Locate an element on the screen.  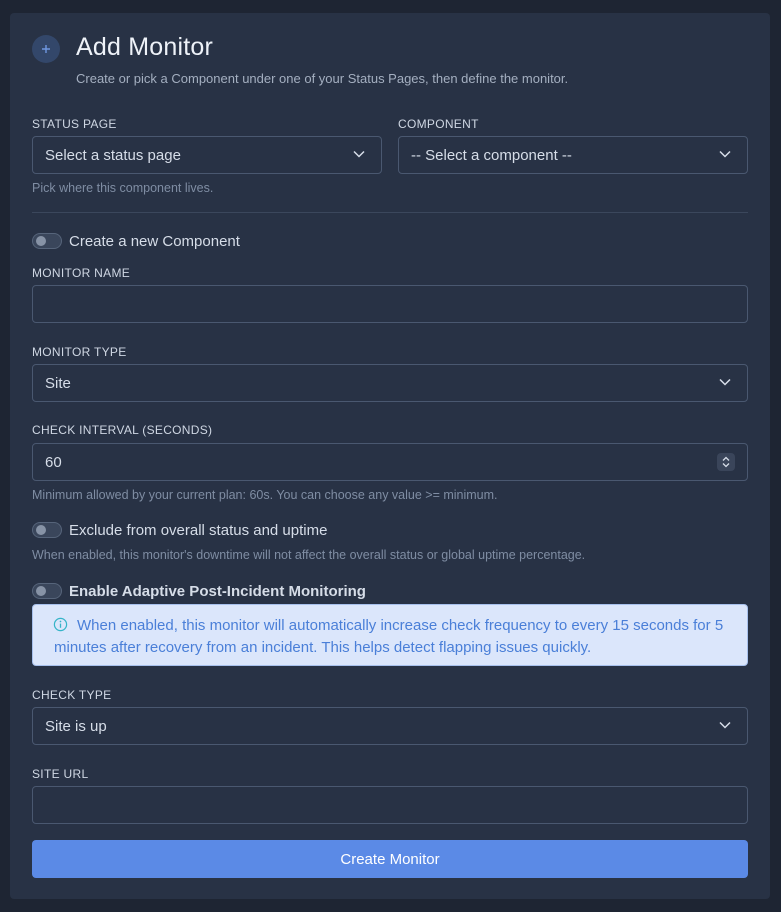
status-page-selected: Select a status page is located at coordinates (113, 155).